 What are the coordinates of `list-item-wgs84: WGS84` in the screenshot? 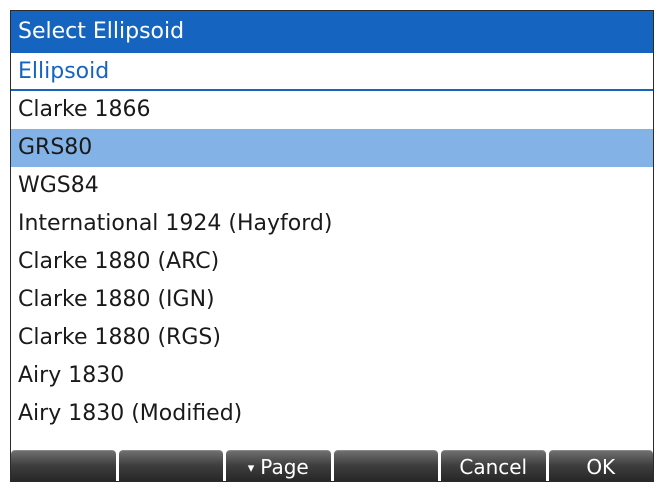 It's located at (332, 186).